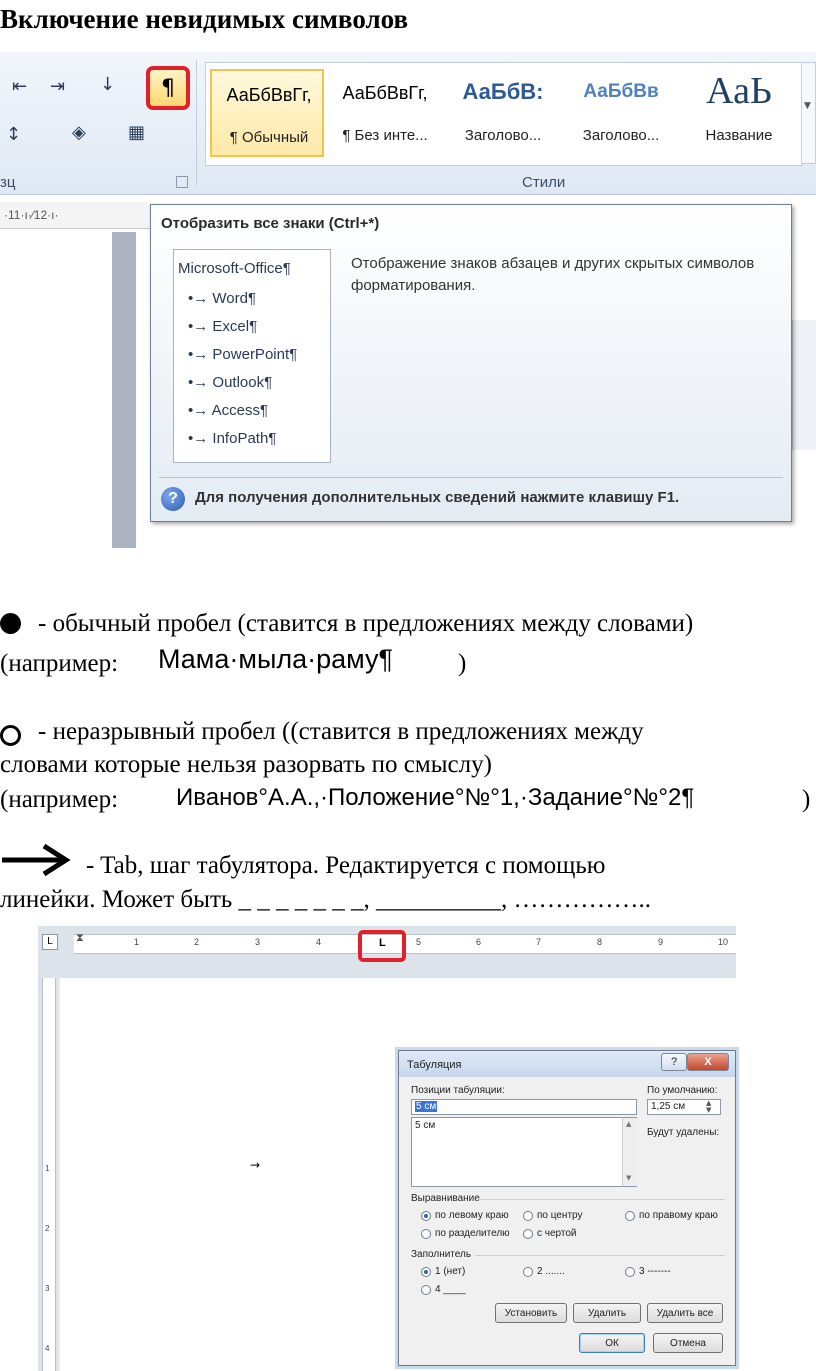 This screenshot has height=1371, width=816. What do you see at coordinates (47, 1288) in the screenshot?
I see `vruler-number: 3` at bounding box center [47, 1288].